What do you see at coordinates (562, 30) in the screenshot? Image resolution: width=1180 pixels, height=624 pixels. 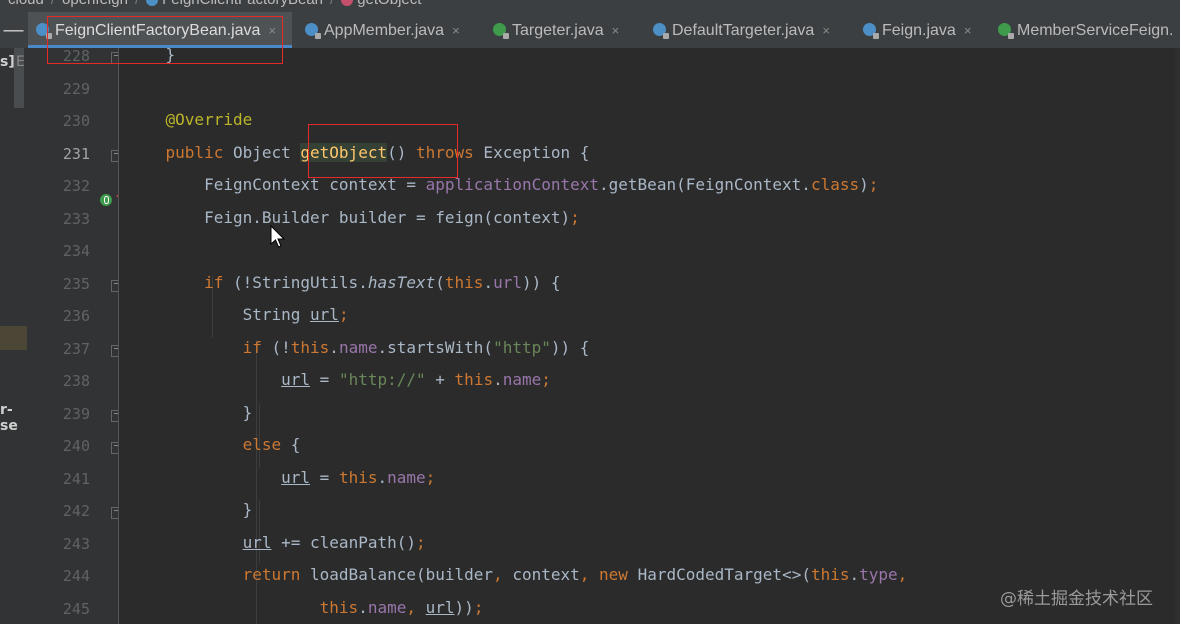 I see `tab-targeter: Targeter.java ×` at bounding box center [562, 30].